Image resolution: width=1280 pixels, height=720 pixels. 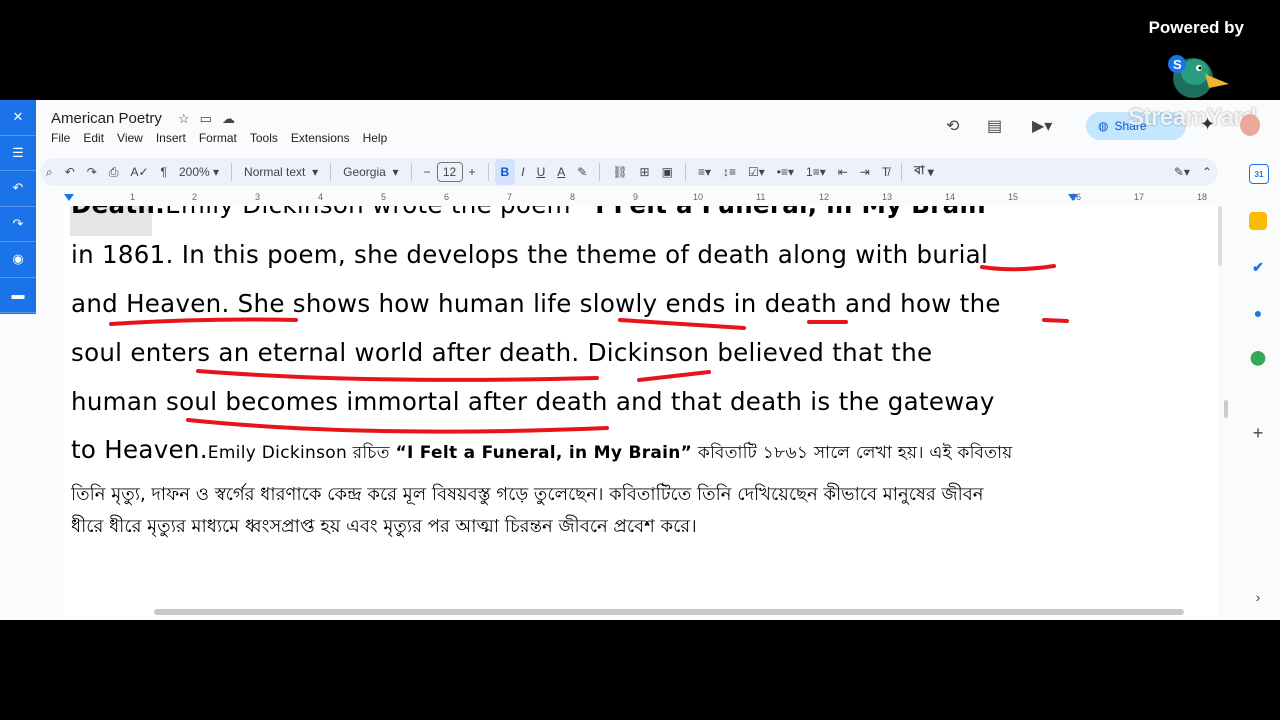 I want to click on underline-dickinson, so click(x=674, y=376).